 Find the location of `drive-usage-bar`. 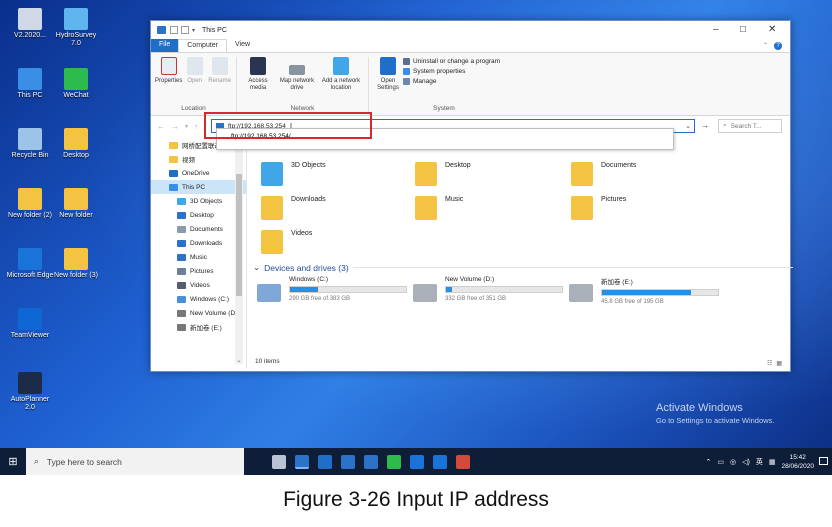

drive-usage-bar is located at coordinates (504, 289).